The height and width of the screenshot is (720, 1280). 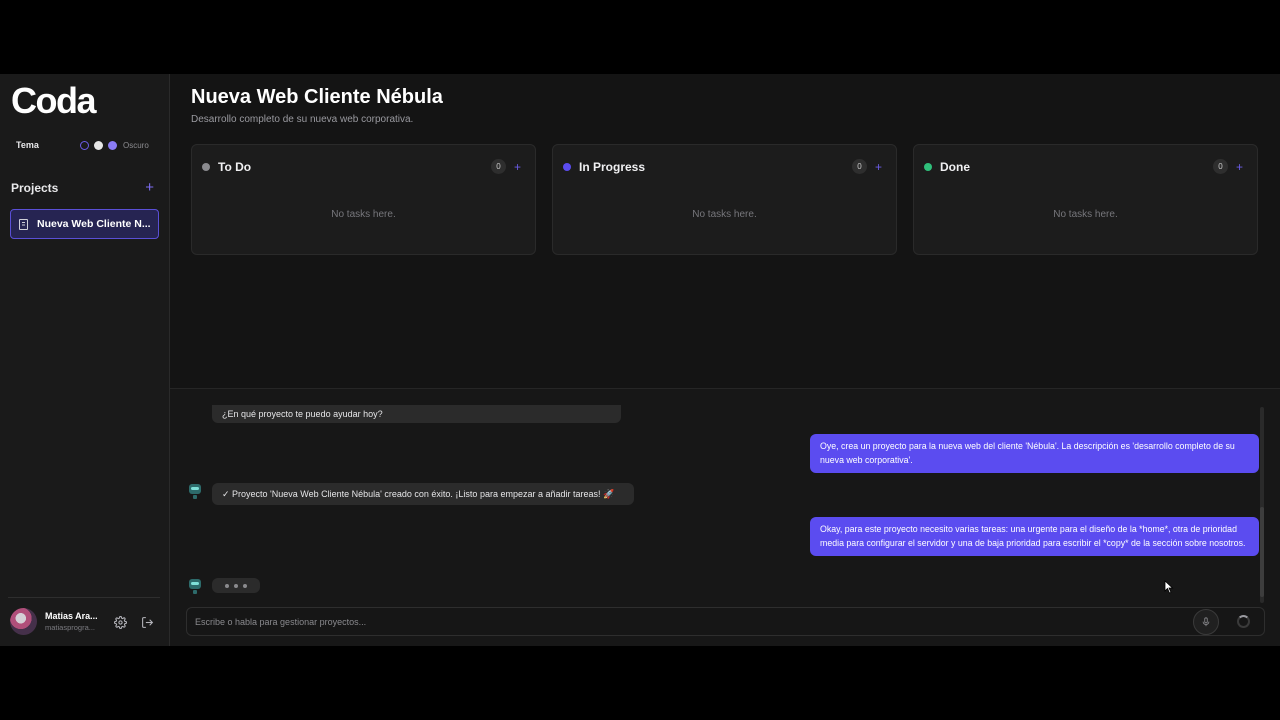 I want to click on theme-swatches, so click(x=98, y=145).